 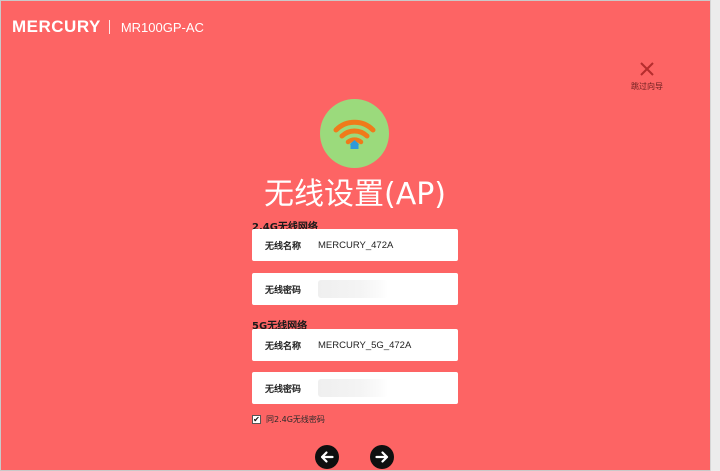 I want to click on password-label-2g: 无线密码, so click(x=283, y=290).